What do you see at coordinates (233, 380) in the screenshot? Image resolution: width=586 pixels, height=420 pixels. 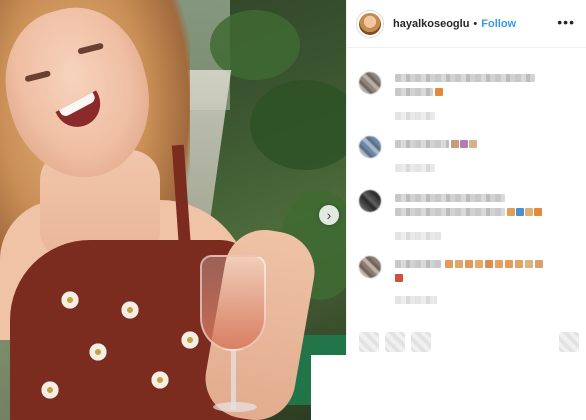 I see `photo-glass-stem` at bounding box center [233, 380].